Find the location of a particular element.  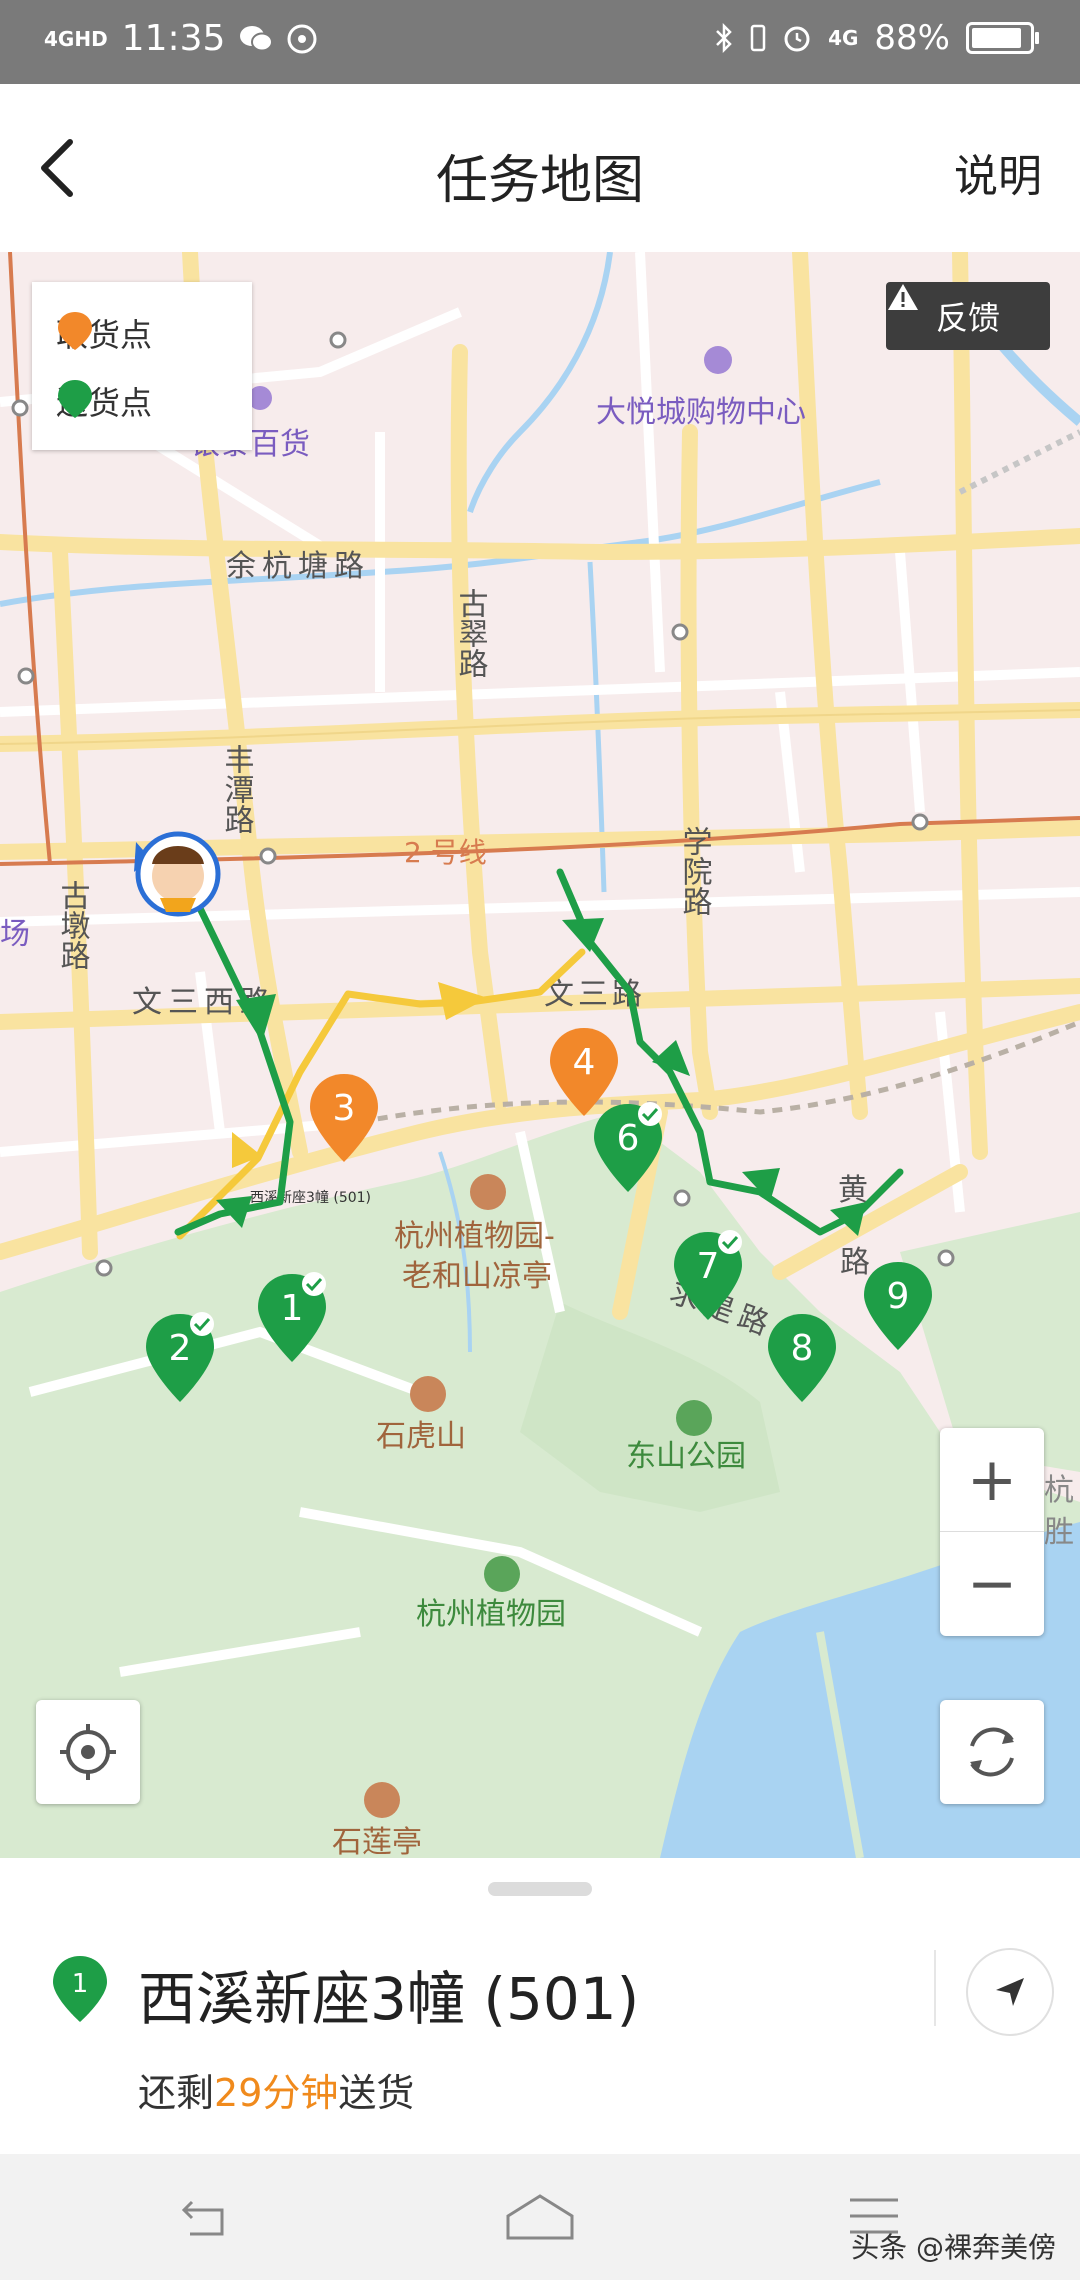

map-marker-7: 7 is located at coordinates (708, 1276).